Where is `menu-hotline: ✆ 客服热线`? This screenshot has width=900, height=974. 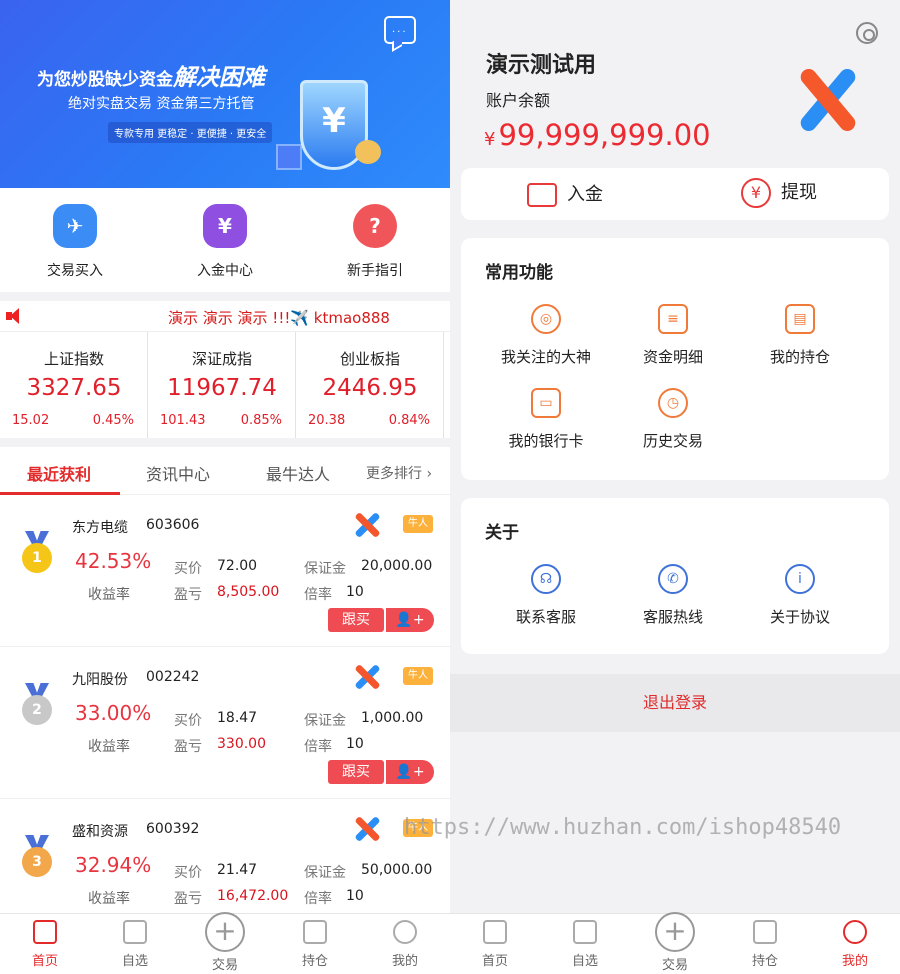 menu-hotline: ✆ 客服热线 is located at coordinates (673, 595).